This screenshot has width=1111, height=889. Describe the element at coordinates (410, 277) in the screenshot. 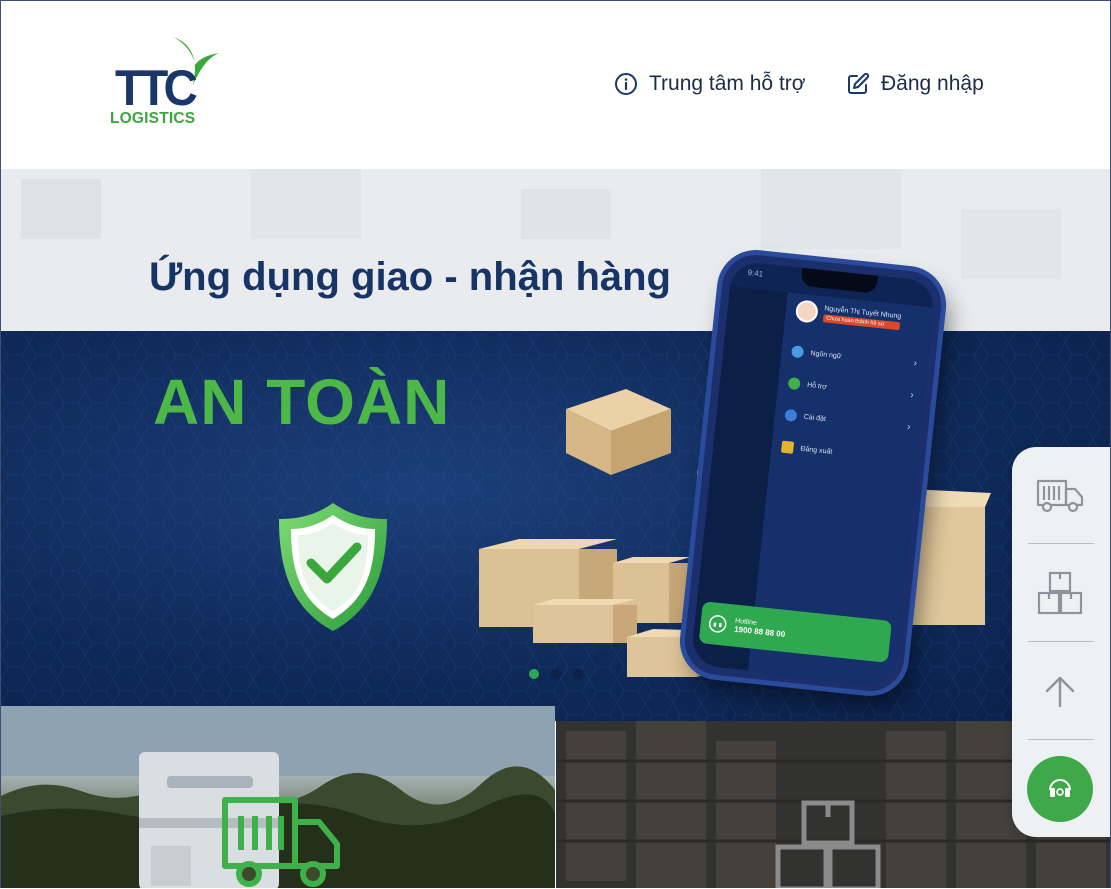

I see `banner-title: Ứng dụng giao - nhận hàng` at that location.